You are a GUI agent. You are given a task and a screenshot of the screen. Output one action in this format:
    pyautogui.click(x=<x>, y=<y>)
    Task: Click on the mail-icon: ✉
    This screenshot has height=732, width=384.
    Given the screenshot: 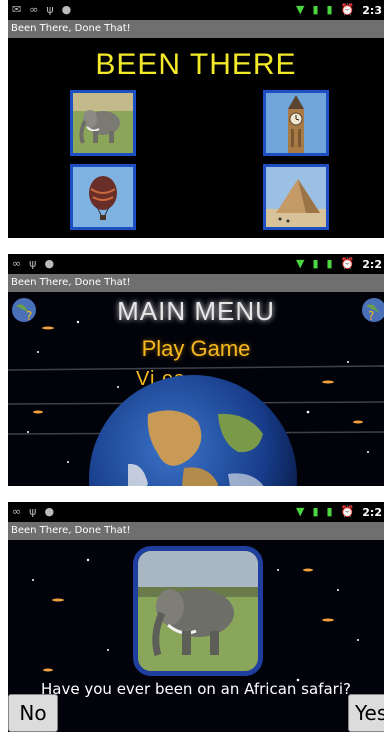 What is the action you would take?
    pyautogui.click(x=17, y=9)
    